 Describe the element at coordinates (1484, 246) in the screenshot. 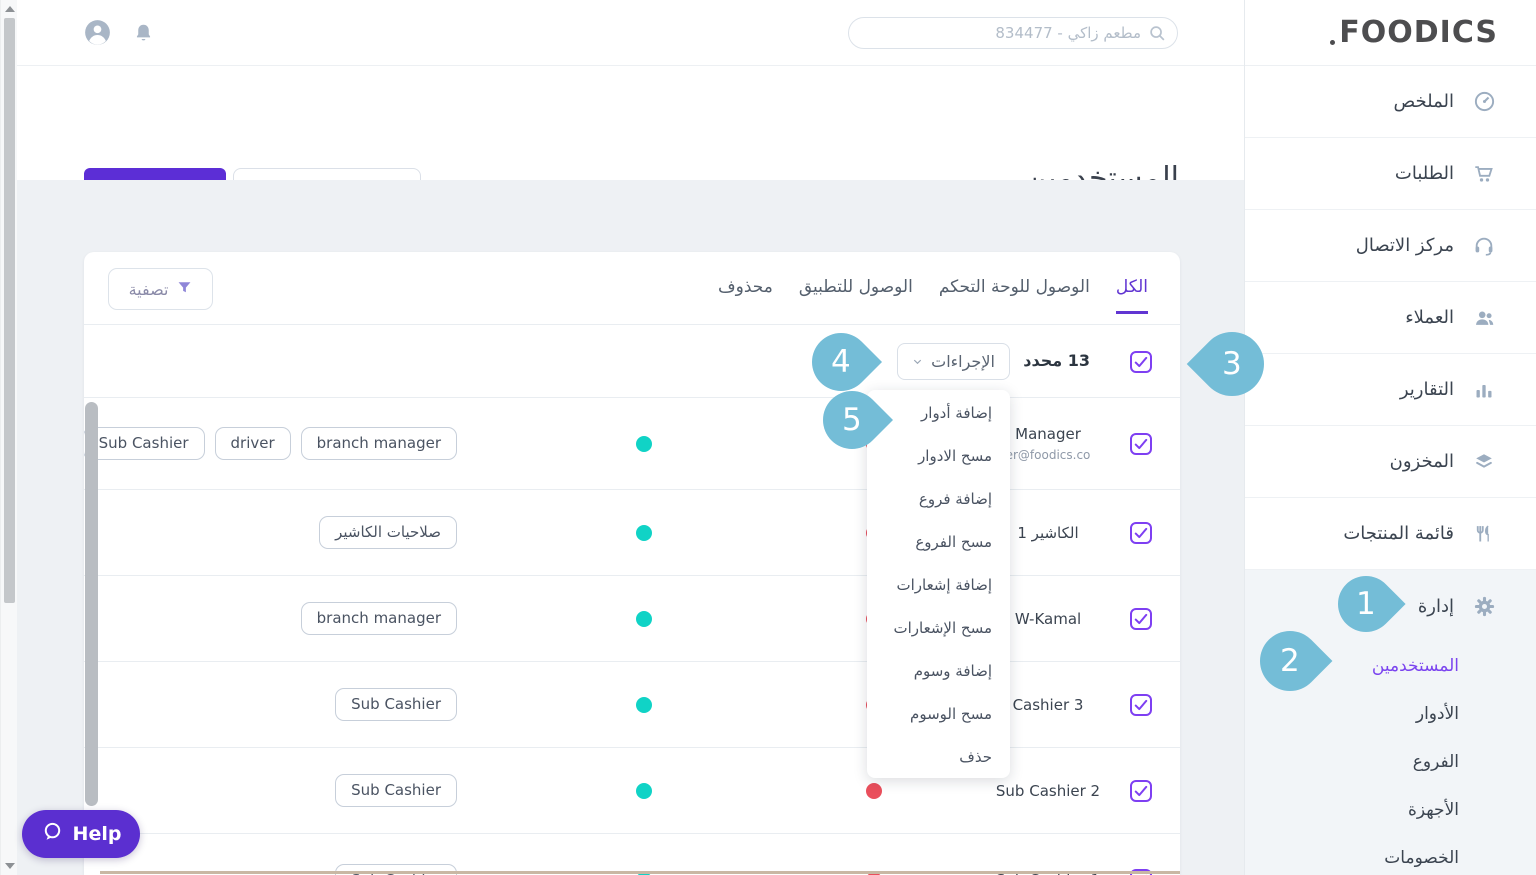

I see `headset-icon` at that location.